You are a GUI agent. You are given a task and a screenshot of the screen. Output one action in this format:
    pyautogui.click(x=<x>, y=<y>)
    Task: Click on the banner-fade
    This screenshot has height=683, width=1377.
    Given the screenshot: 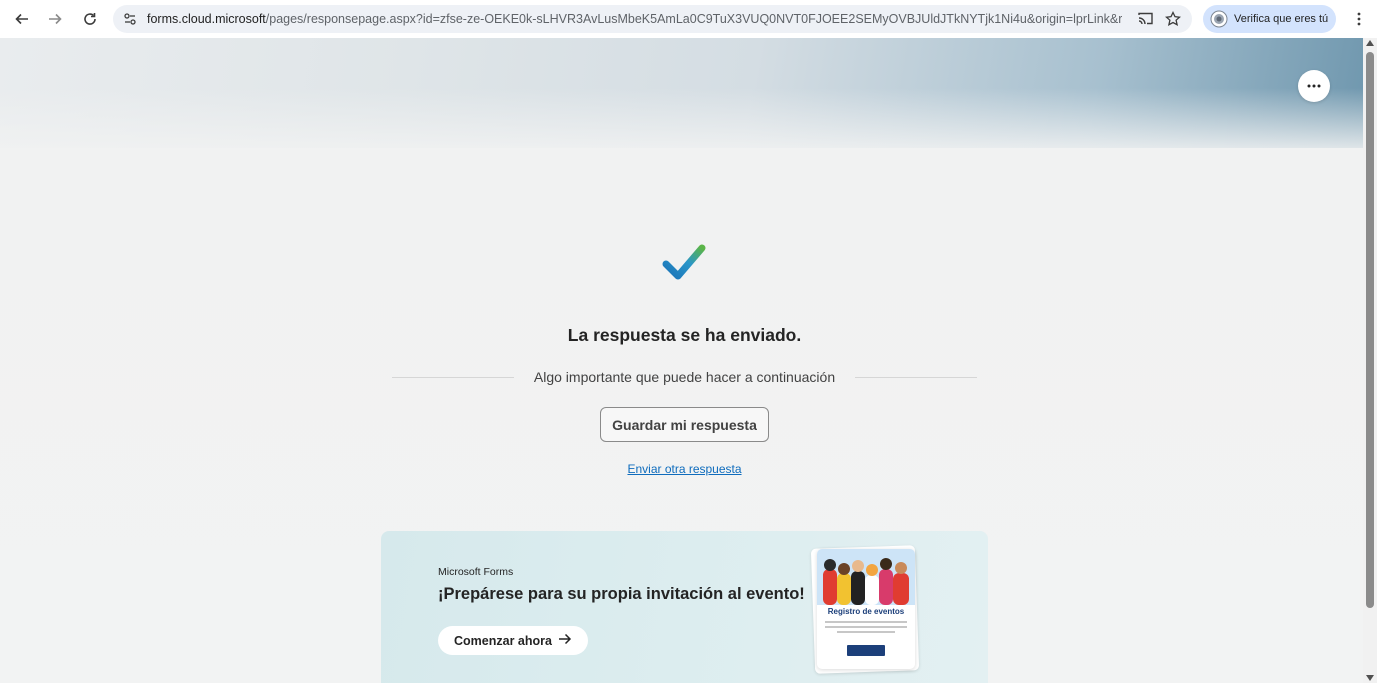 What is the action you would take?
    pyautogui.click(x=681, y=123)
    